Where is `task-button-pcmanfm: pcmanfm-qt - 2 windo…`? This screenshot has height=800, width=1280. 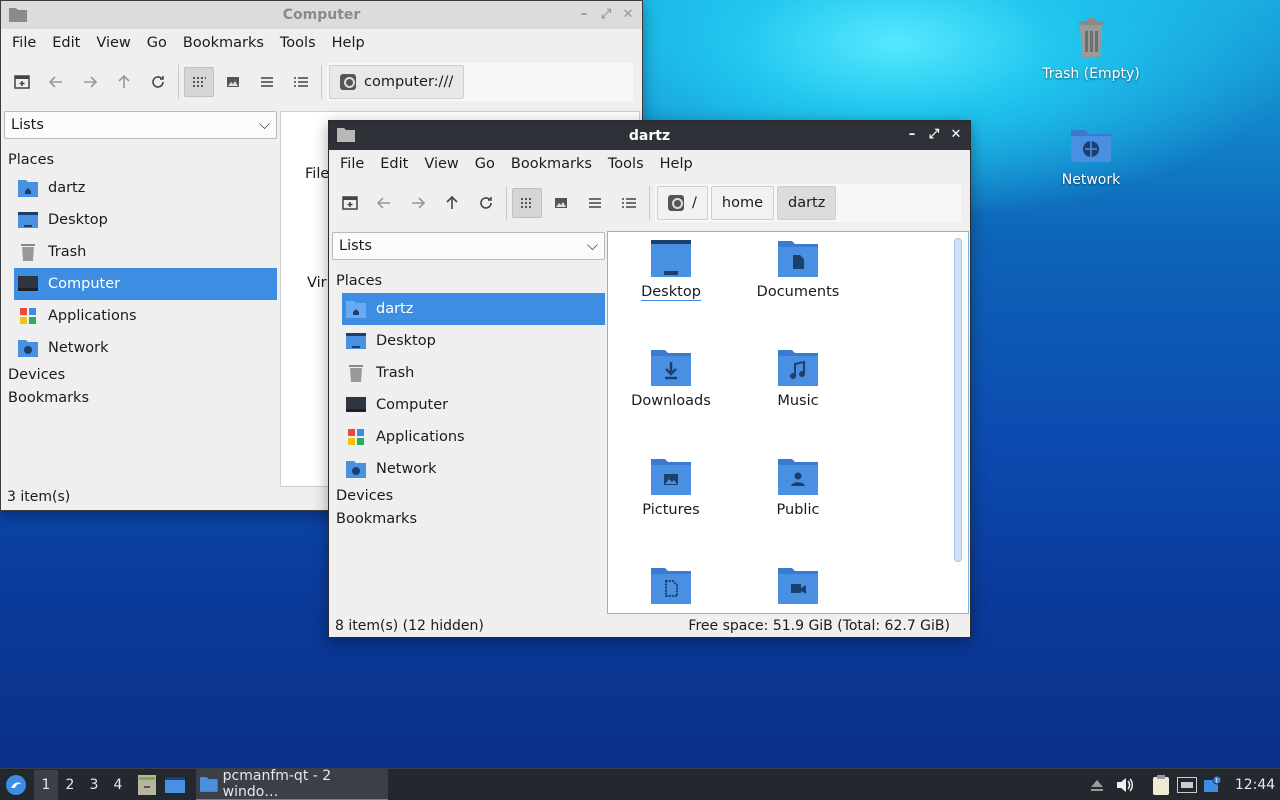
task-button-pcmanfm: pcmanfm-qt - 2 windo… is located at coordinates (292, 784).